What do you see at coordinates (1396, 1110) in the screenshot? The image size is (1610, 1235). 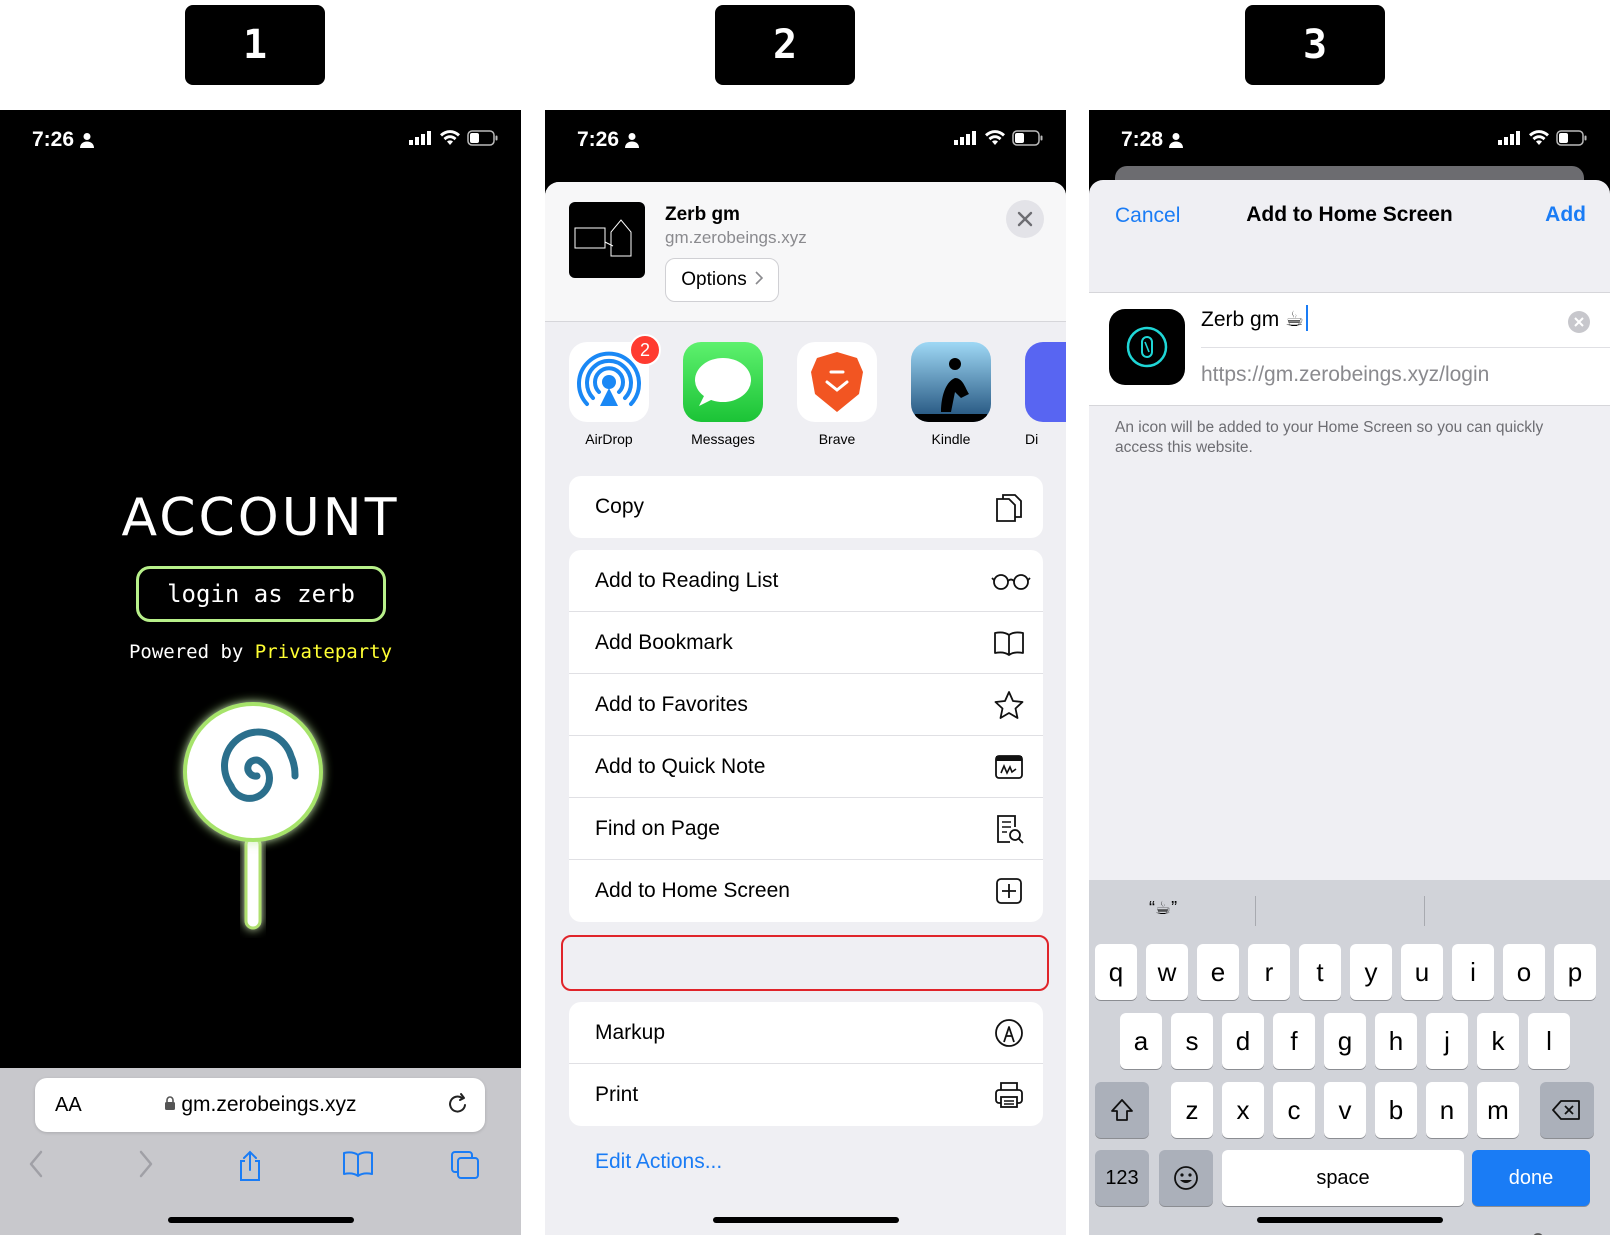 I see `key-b: b` at bounding box center [1396, 1110].